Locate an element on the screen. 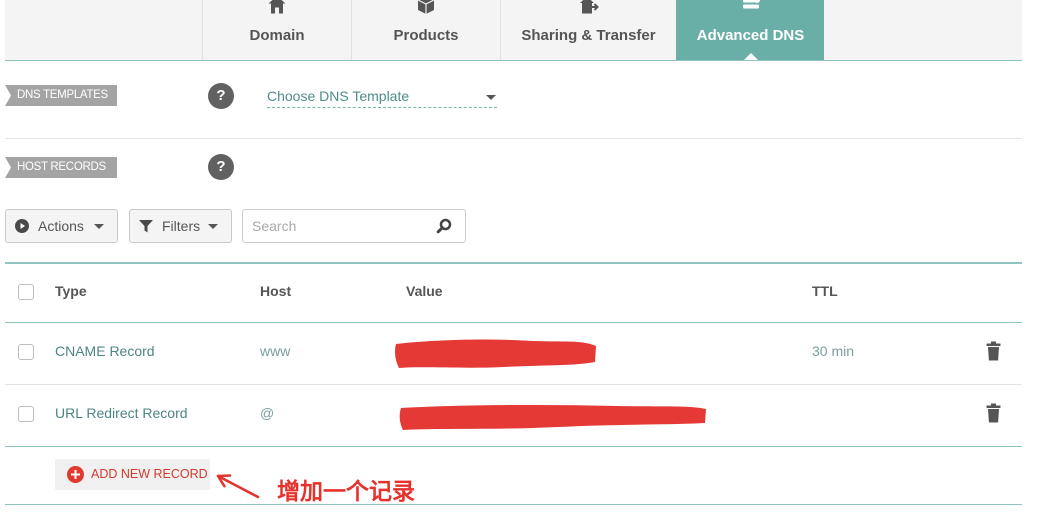 The image size is (1058, 514). tab-advanced-dns-label: Advanced DNS is located at coordinates (750, 35).